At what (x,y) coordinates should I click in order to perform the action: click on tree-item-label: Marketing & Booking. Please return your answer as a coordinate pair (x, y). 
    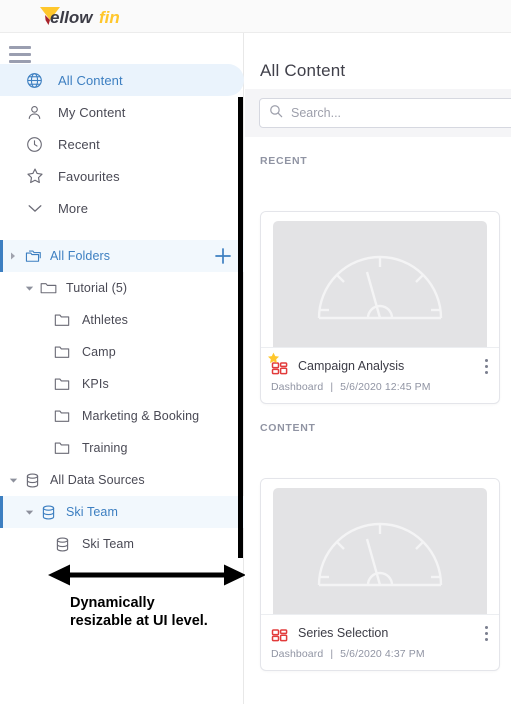
    Looking at the image, I should click on (141, 416).